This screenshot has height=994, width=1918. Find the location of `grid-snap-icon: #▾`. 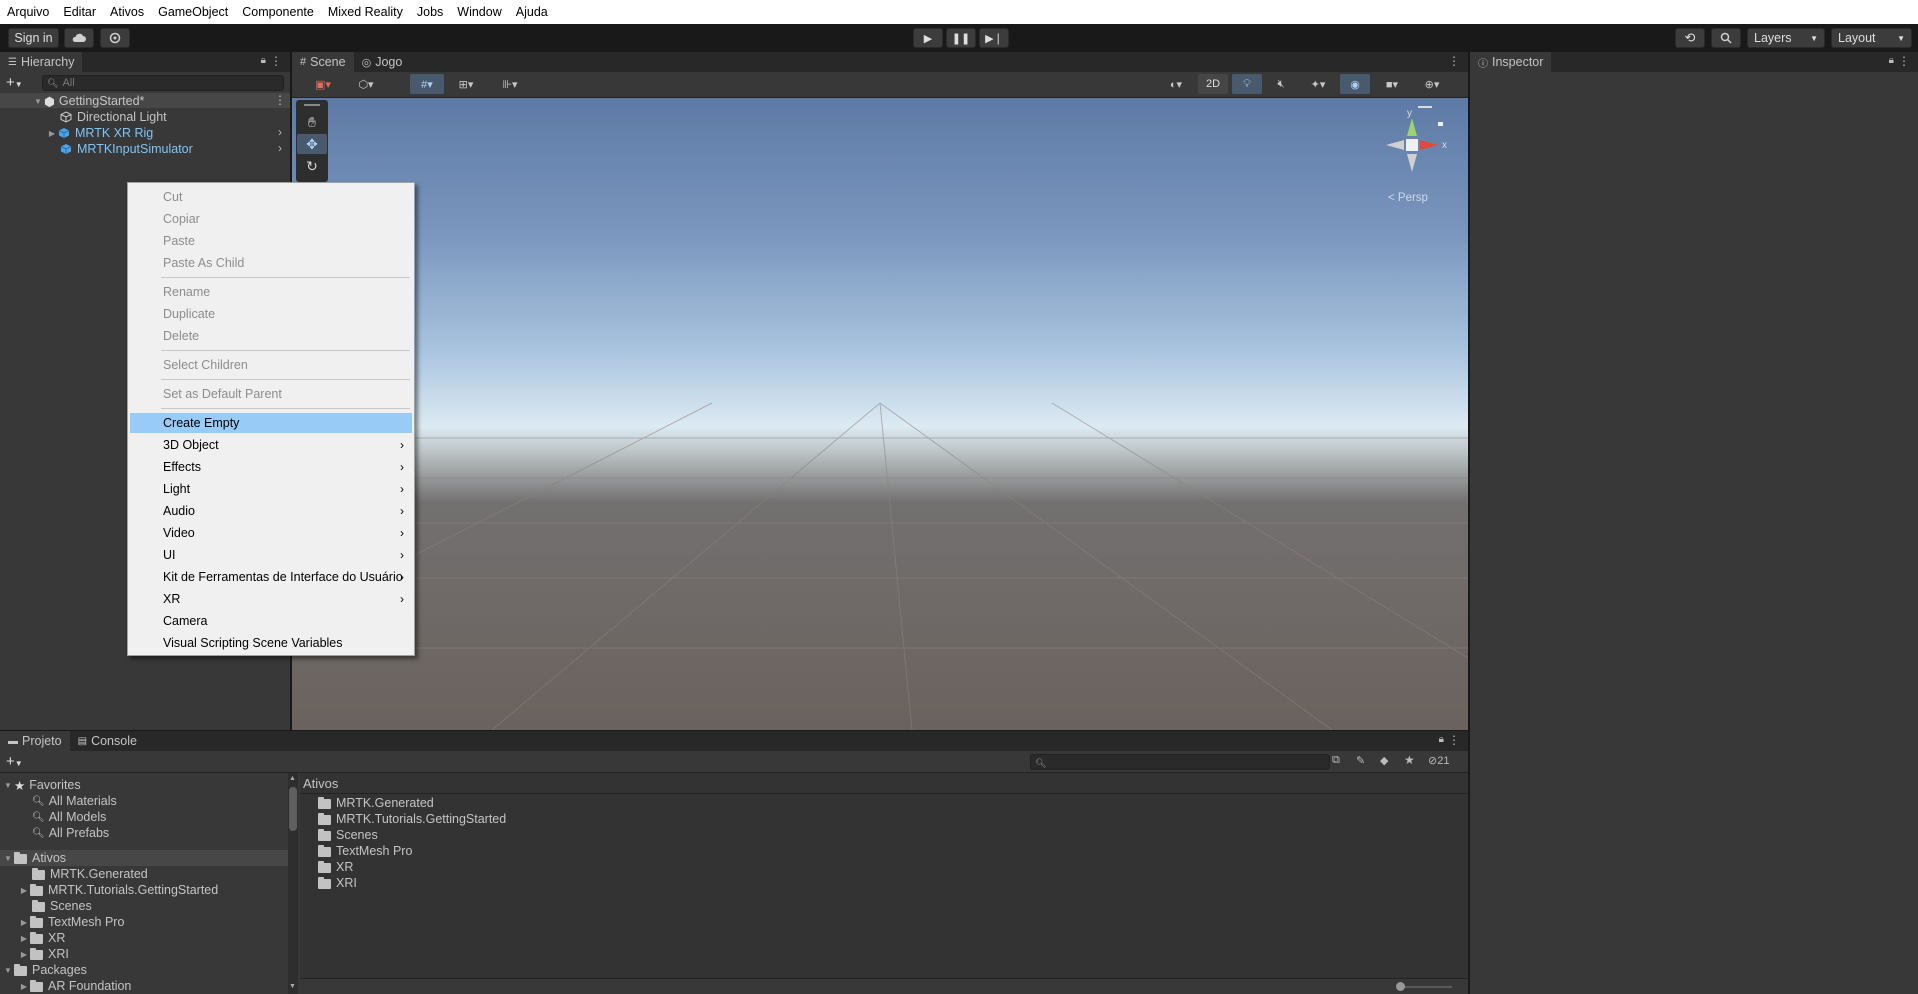

grid-snap-icon: #▾ is located at coordinates (427, 84).